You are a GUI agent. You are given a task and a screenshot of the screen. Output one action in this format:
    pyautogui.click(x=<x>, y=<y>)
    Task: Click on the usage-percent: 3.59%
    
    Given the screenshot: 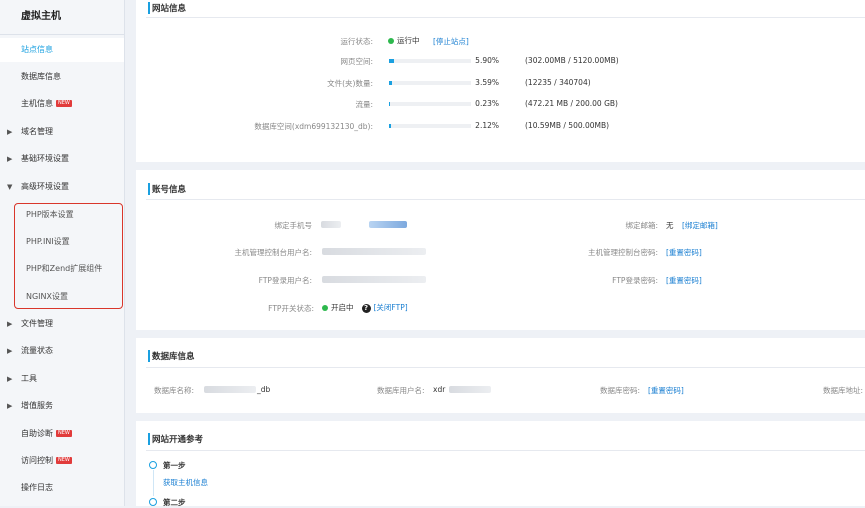 What is the action you would take?
    pyautogui.click(x=487, y=82)
    